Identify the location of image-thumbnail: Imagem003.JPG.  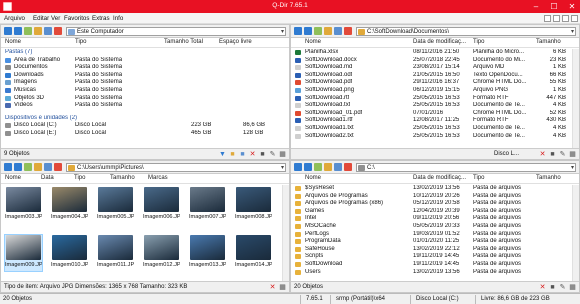
(23, 205).